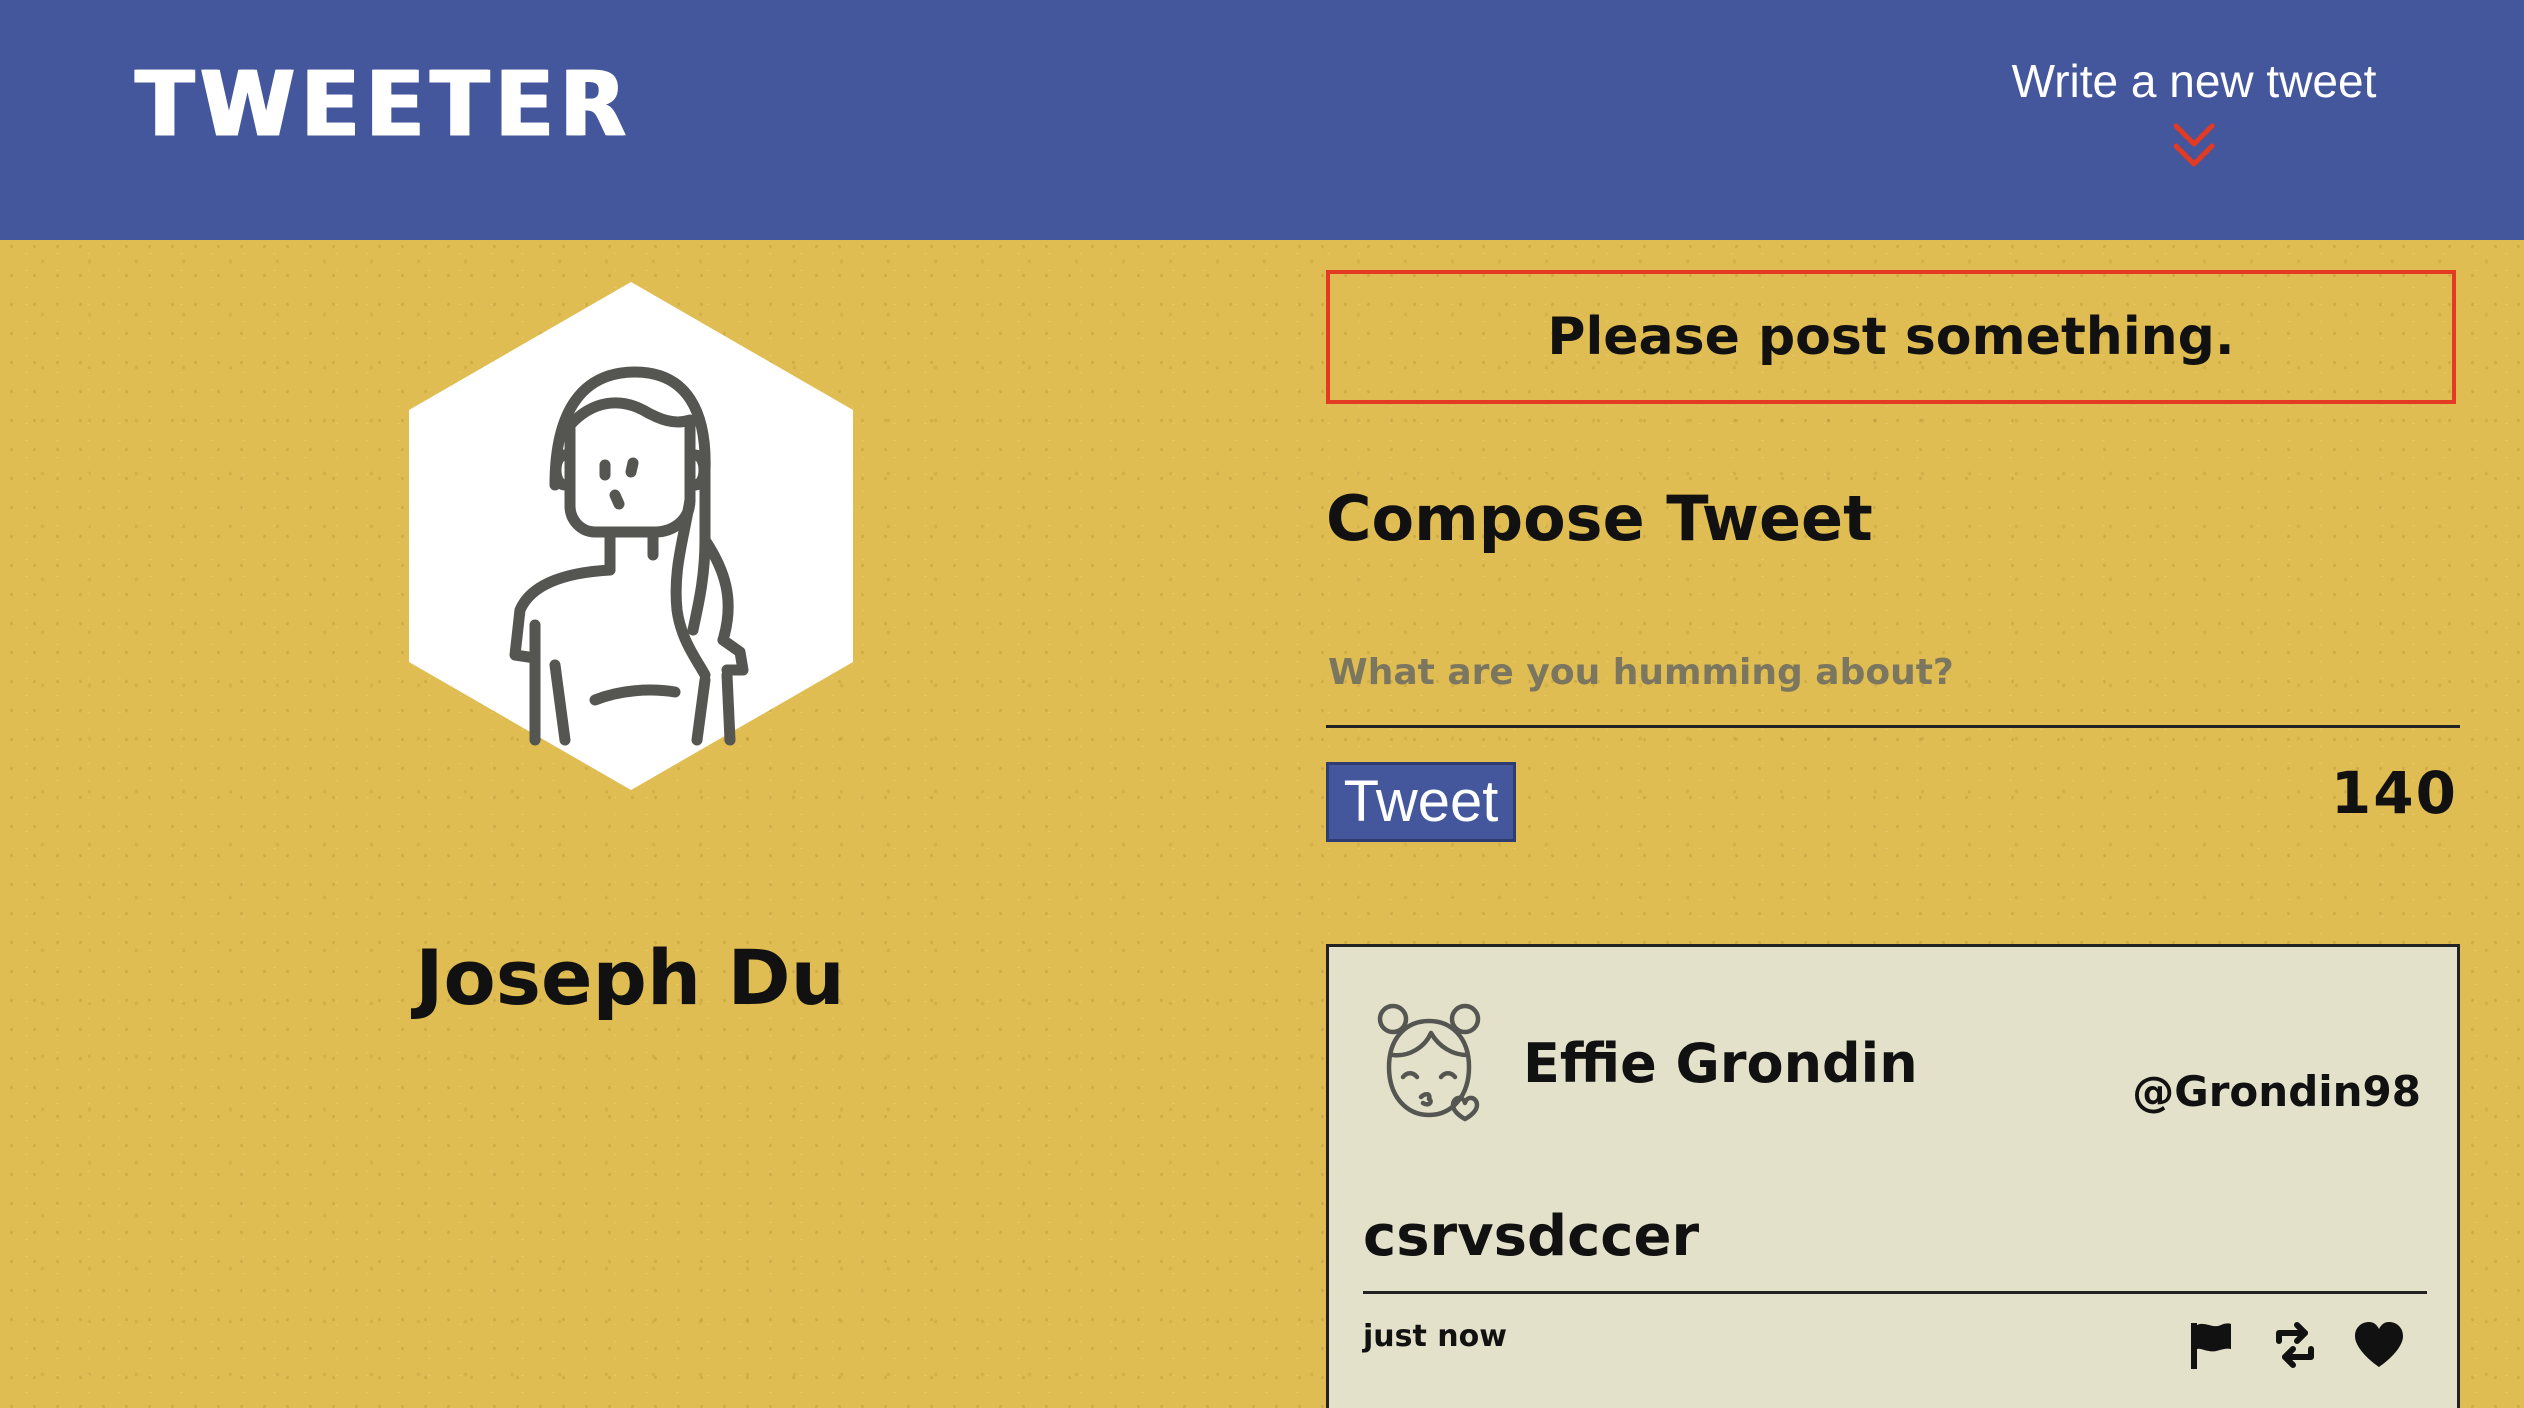 This screenshot has height=1408, width=2524. Describe the element at coordinates (2379, 1345) in the screenshot. I see `heart-icon` at that location.